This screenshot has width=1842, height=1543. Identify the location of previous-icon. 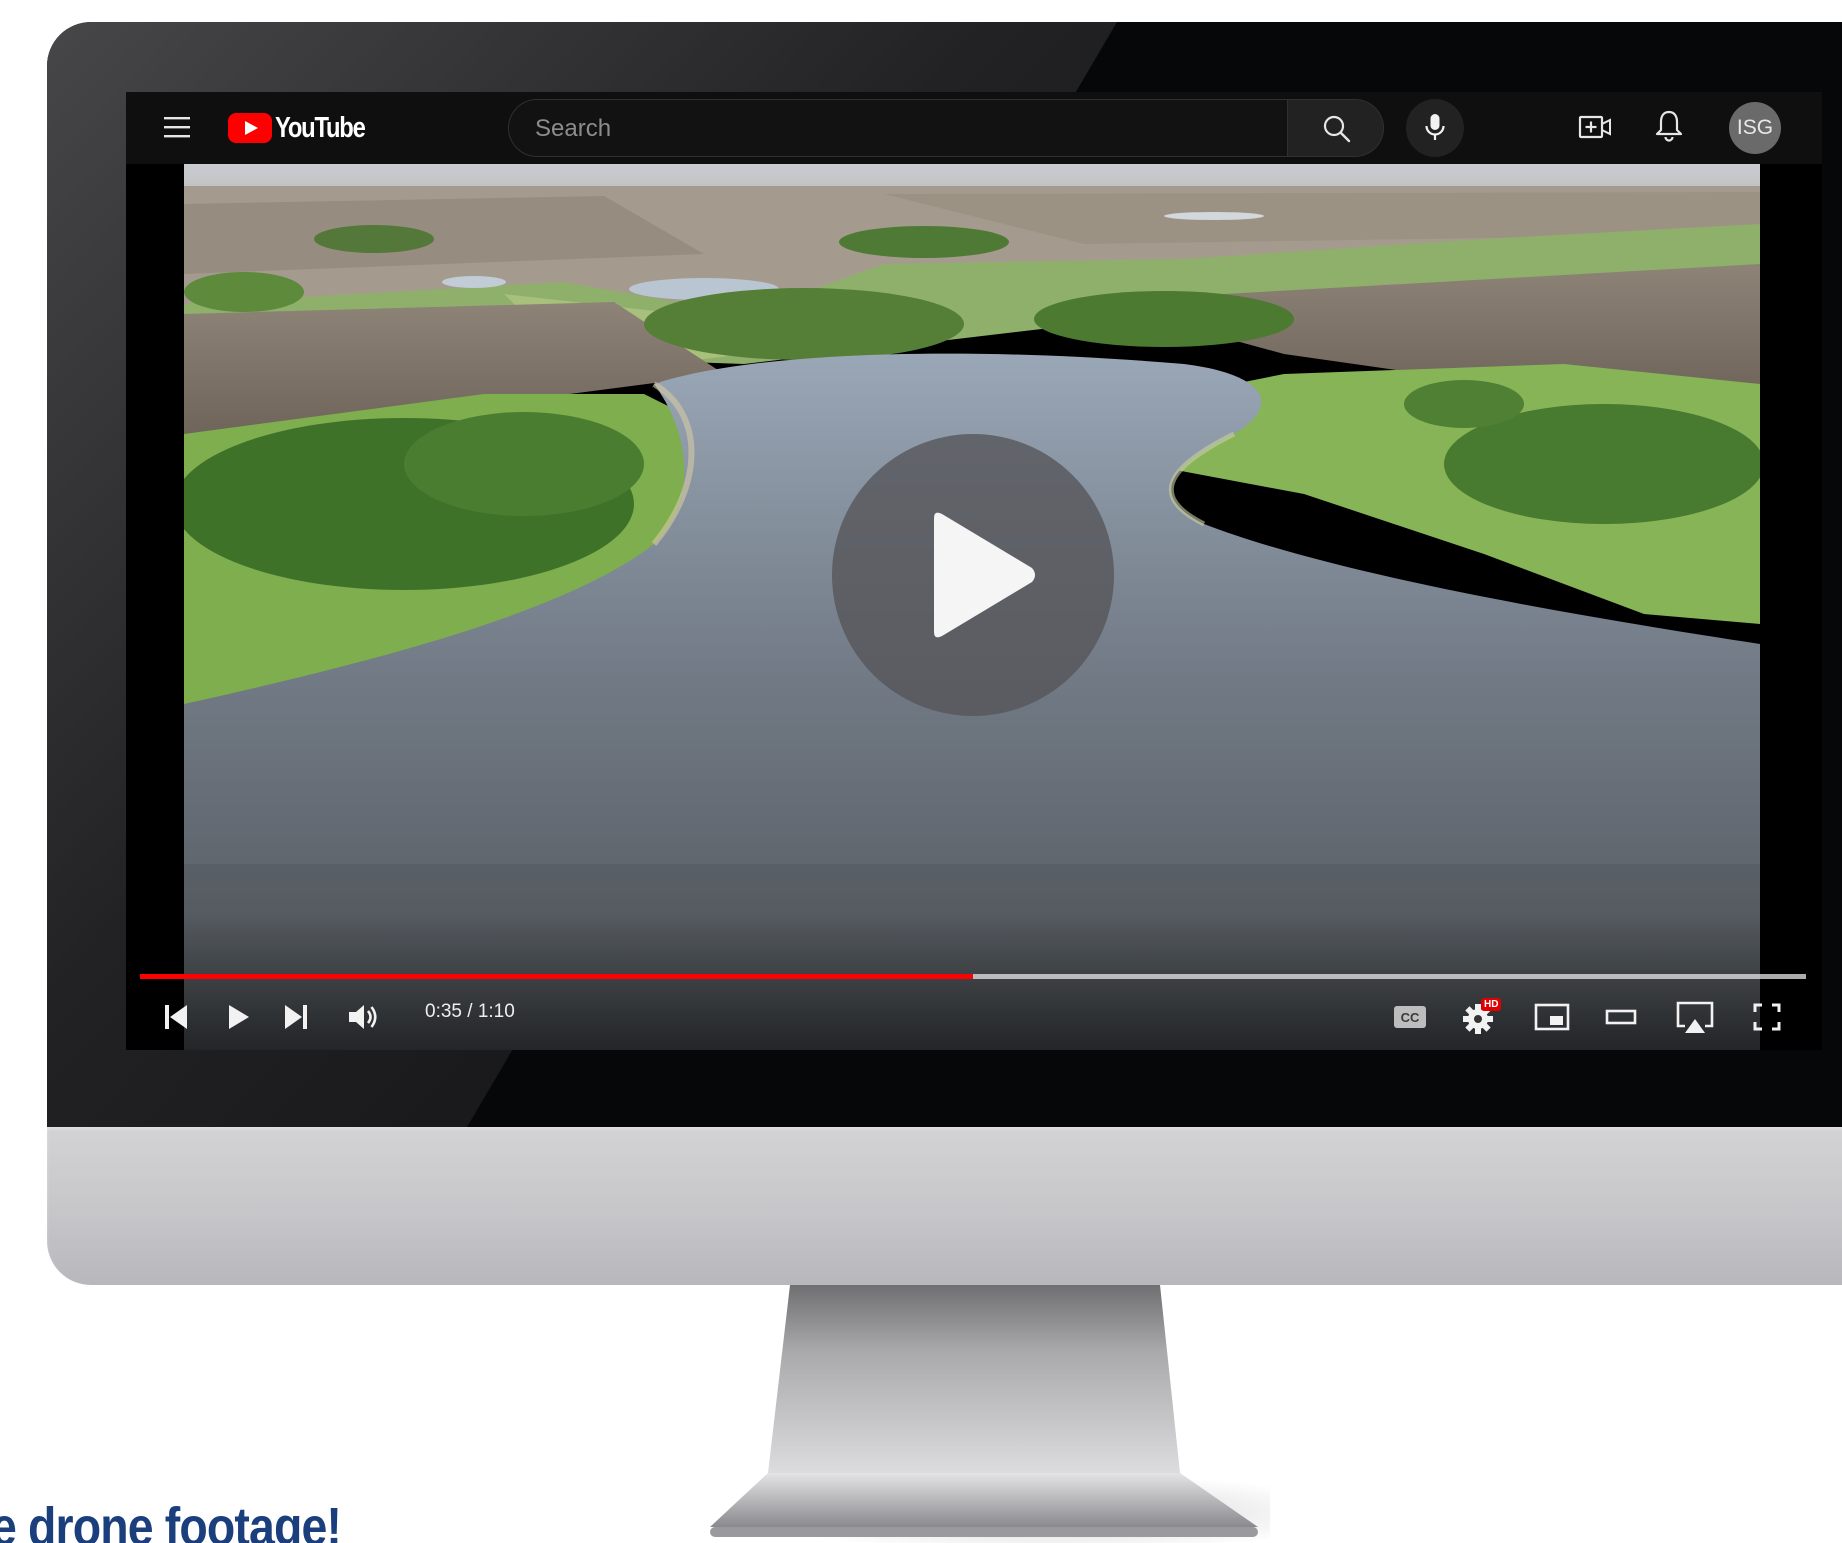
(177, 1017).